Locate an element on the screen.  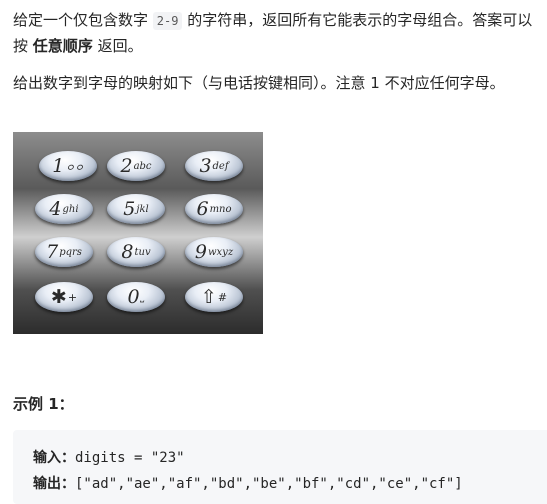
example-input-line: 输入：digits = "23" is located at coordinates (109, 457).